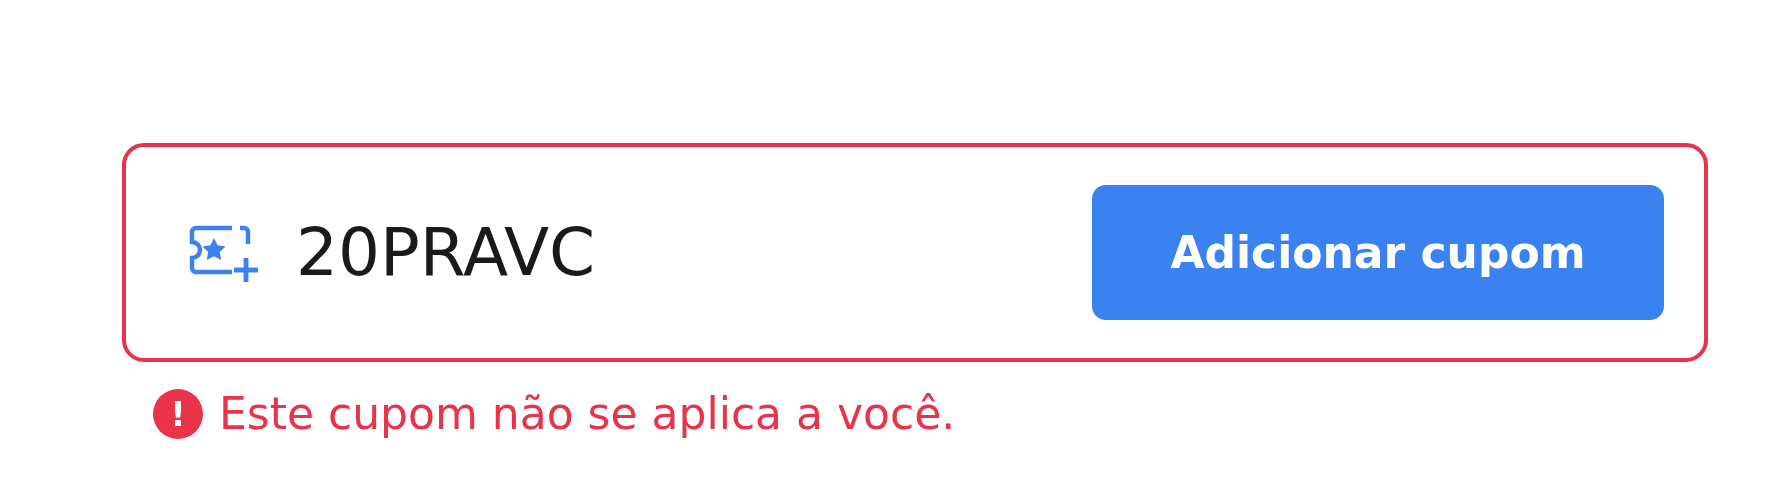 This screenshot has height=500, width=1774. What do you see at coordinates (693, 252) in the screenshot?
I see `coupon-input: 20PRAVC` at bounding box center [693, 252].